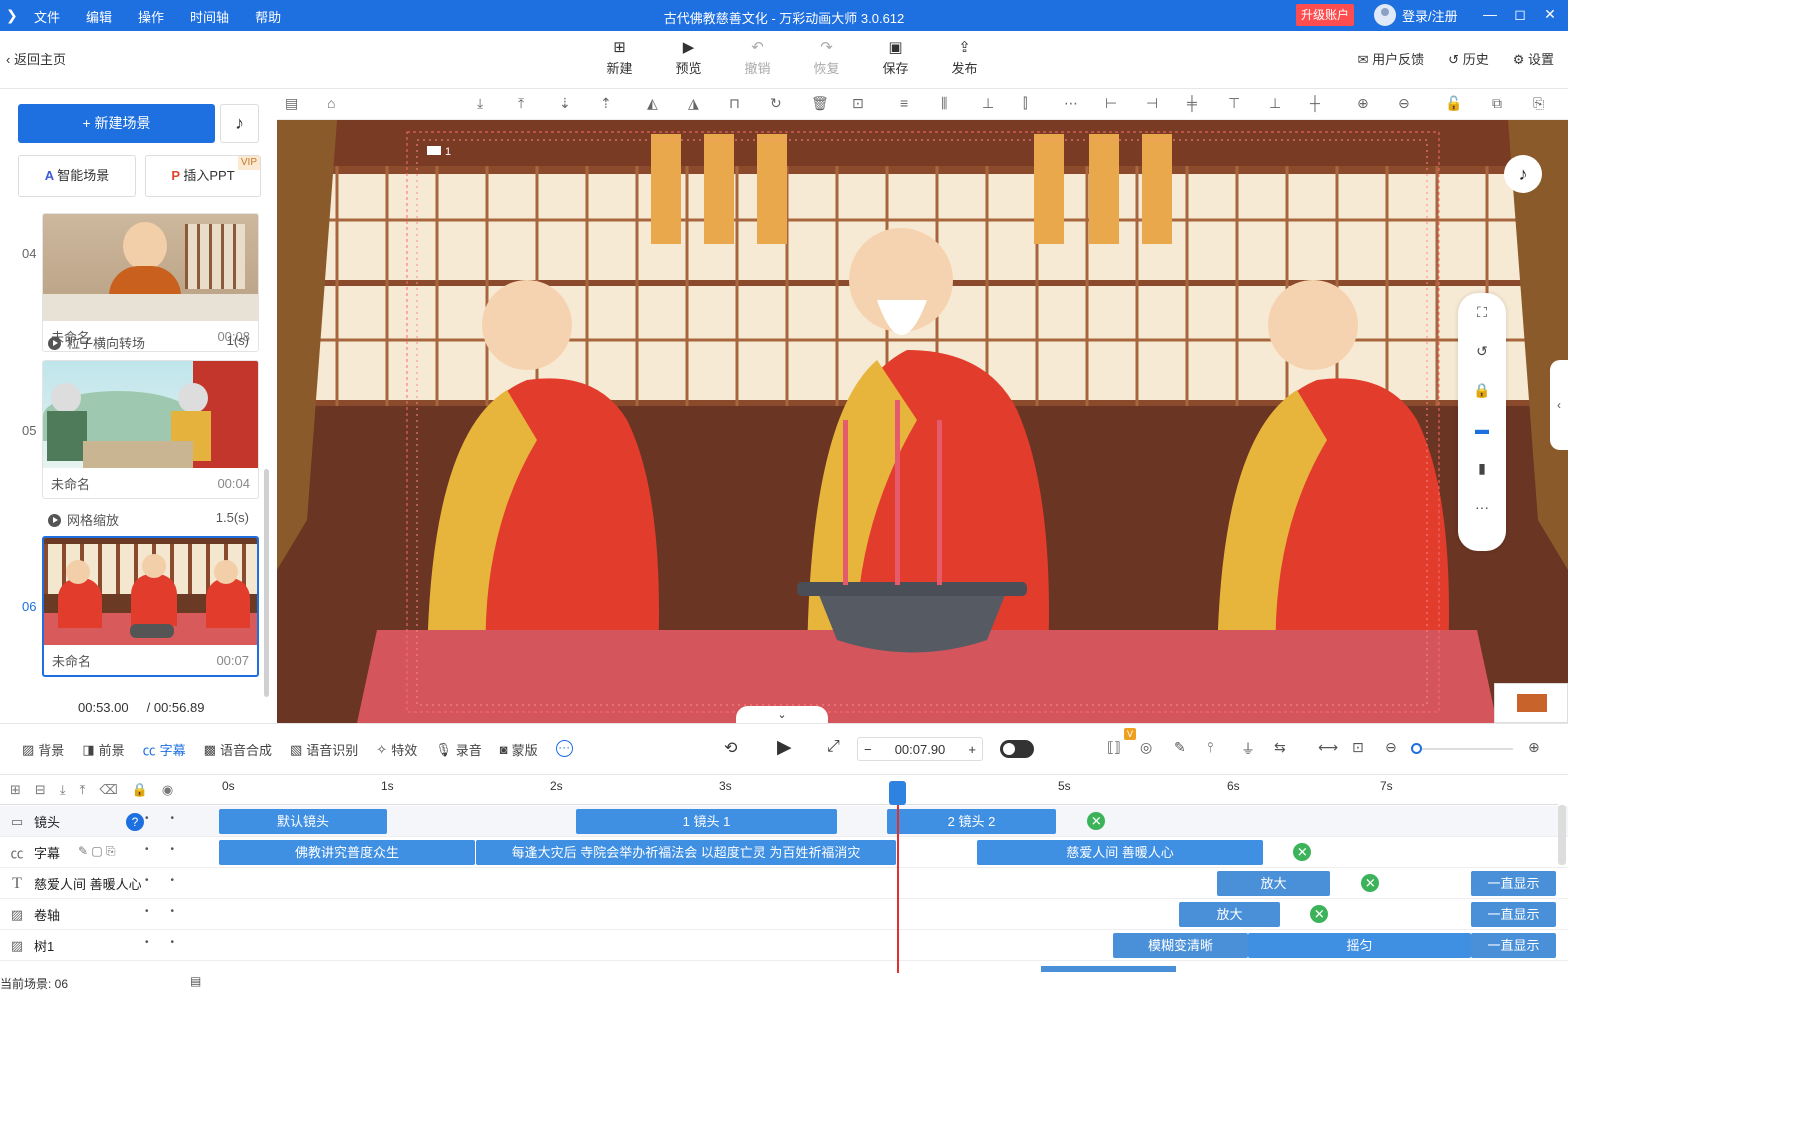  Describe the element at coordinates (868, 749) in the screenshot. I see `minus-icon: −` at that location.